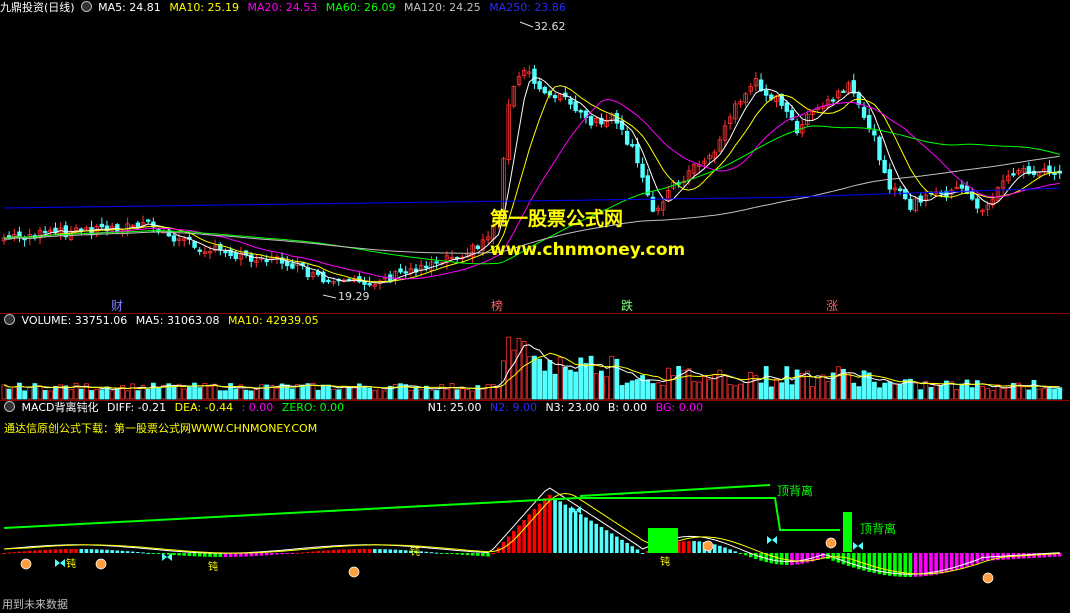  I want to click on event-marker-rise: 涨, so click(832, 305).